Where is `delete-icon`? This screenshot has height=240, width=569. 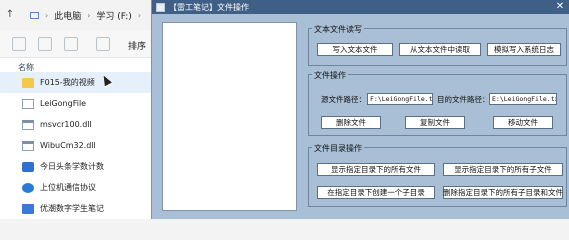 delete-icon is located at coordinates (103, 44).